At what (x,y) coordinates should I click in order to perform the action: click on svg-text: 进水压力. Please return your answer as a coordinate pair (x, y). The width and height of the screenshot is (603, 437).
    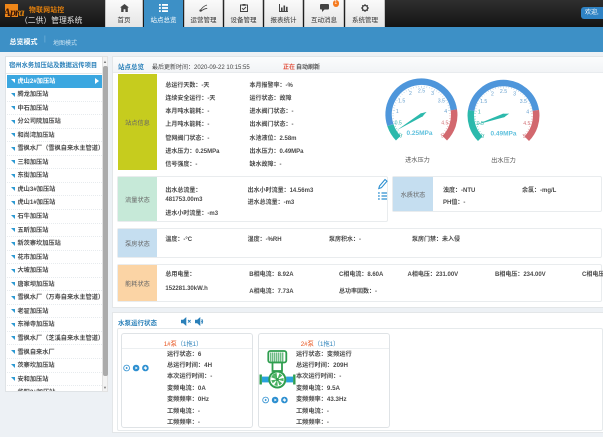
    Looking at the image, I should click on (417, 160).